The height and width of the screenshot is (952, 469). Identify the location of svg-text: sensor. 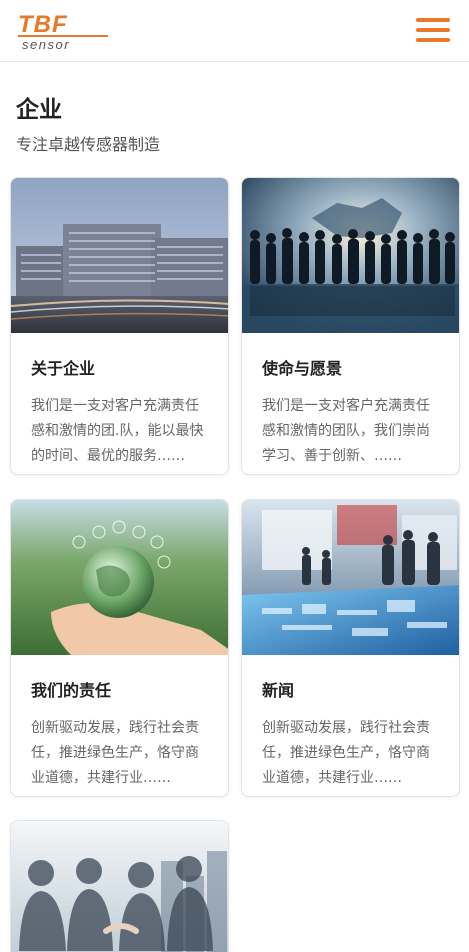
(46, 44).